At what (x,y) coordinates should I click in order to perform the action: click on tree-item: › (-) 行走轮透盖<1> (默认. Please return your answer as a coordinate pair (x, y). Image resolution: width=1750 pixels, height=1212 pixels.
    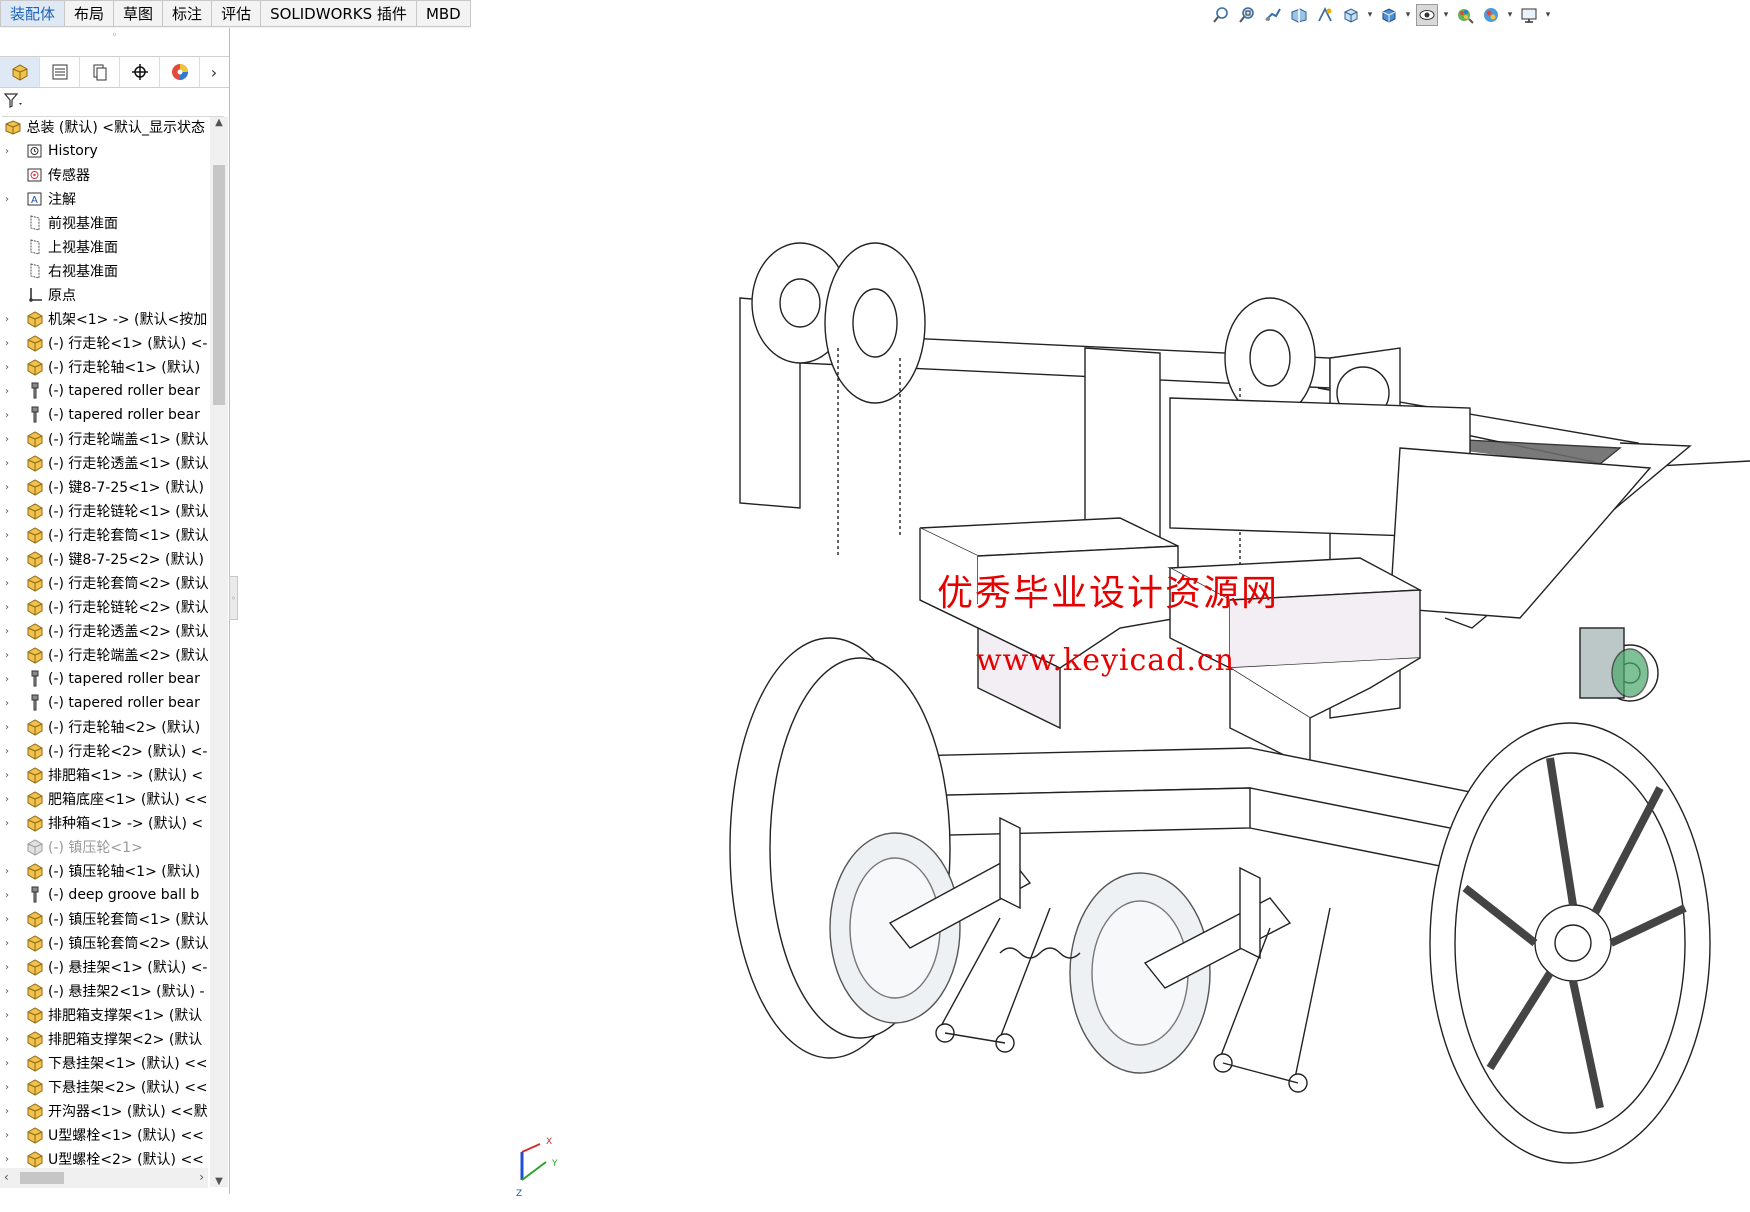
    Looking at the image, I should click on (104, 463).